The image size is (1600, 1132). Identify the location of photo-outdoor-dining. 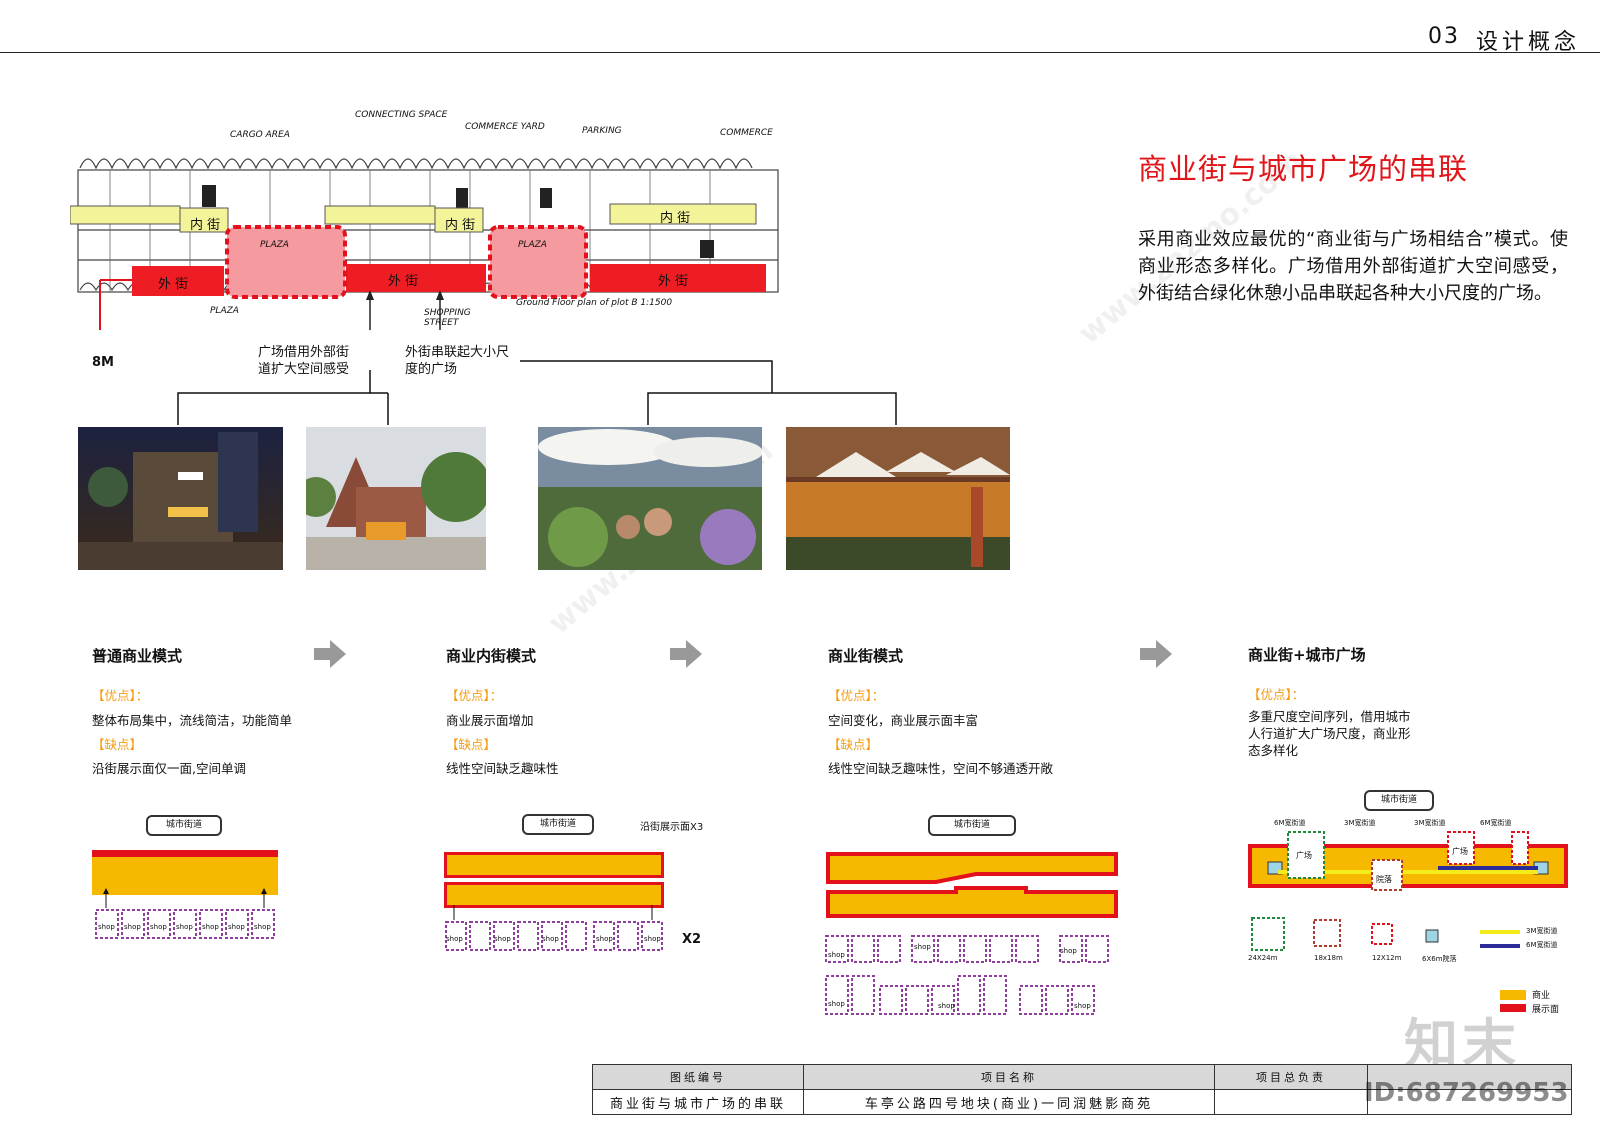
(898, 498).